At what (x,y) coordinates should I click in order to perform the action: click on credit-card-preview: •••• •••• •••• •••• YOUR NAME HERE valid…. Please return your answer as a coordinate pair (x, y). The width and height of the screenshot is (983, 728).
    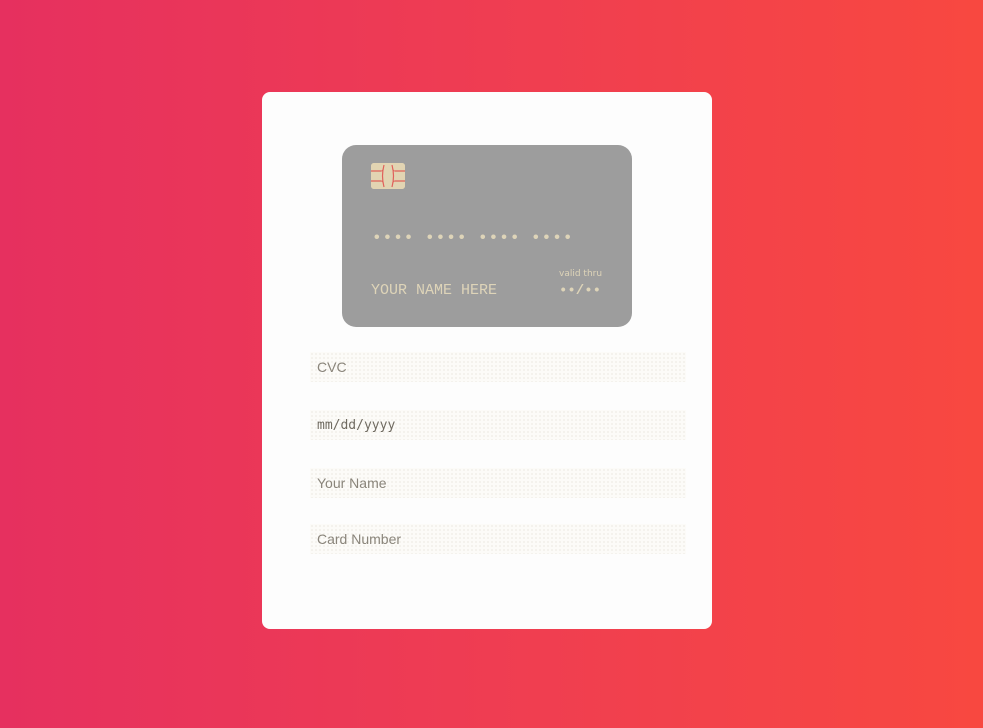
    Looking at the image, I should click on (487, 236).